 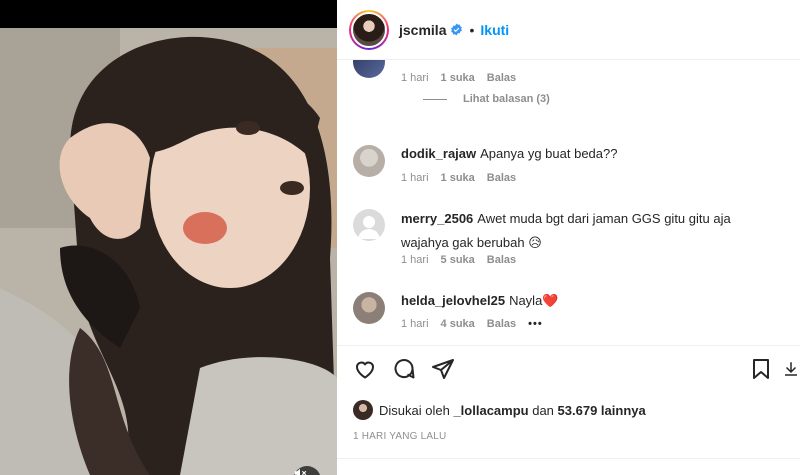 What do you see at coordinates (435, 99) in the screenshot?
I see `replies-divider` at bounding box center [435, 99].